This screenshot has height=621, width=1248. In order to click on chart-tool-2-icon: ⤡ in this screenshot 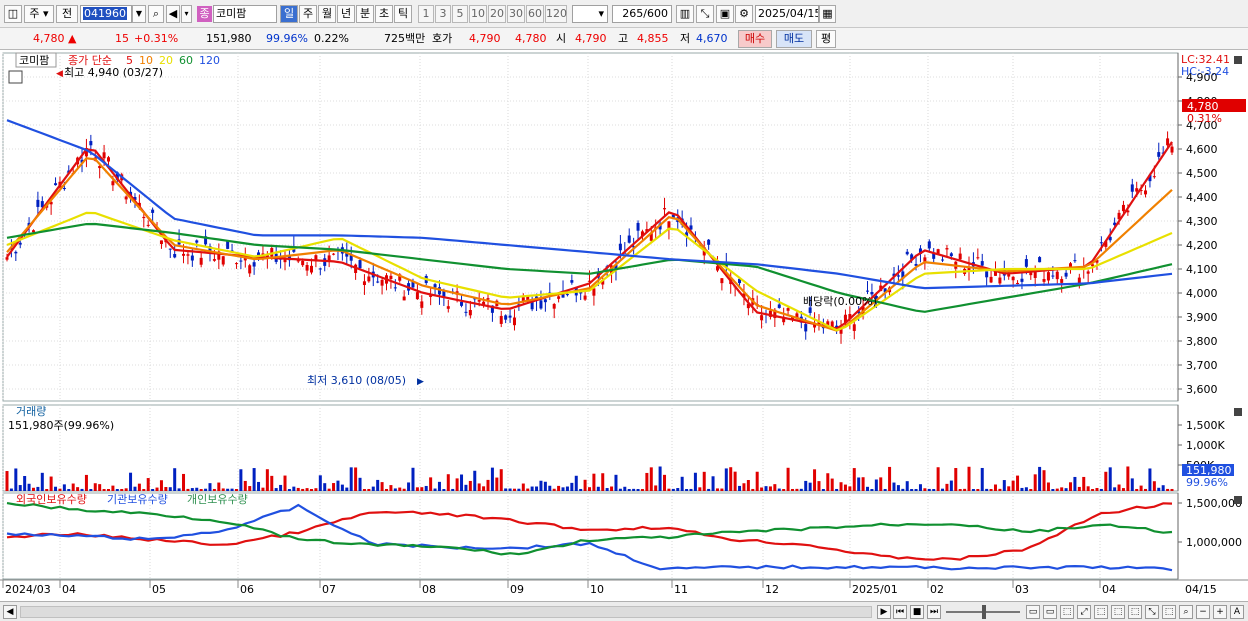, I will do `click(705, 14)`.